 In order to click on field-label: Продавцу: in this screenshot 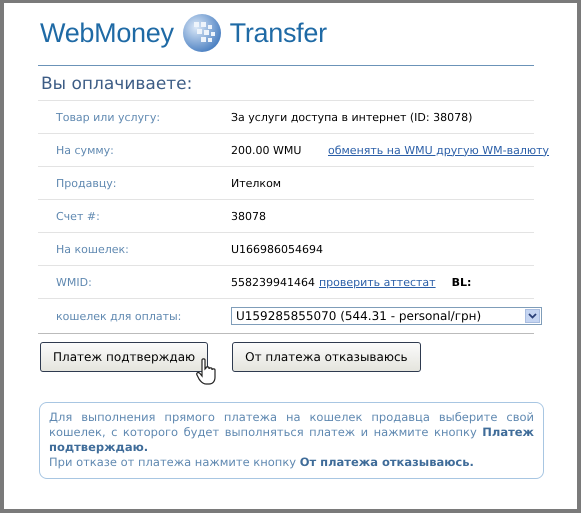, I will do `click(86, 183)`.